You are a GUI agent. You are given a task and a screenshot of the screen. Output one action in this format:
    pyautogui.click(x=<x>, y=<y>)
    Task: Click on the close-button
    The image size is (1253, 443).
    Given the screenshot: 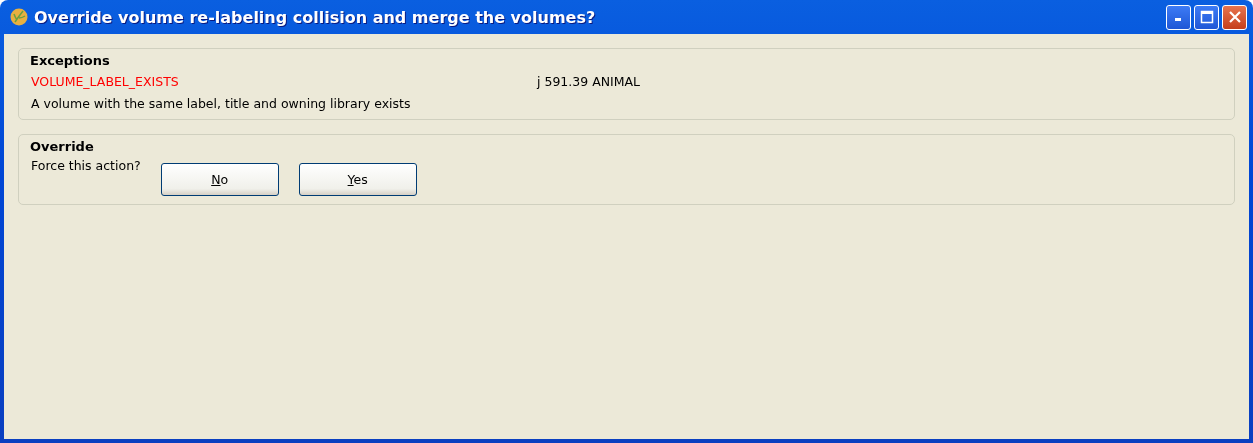 What is the action you would take?
    pyautogui.click(x=1234, y=17)
    